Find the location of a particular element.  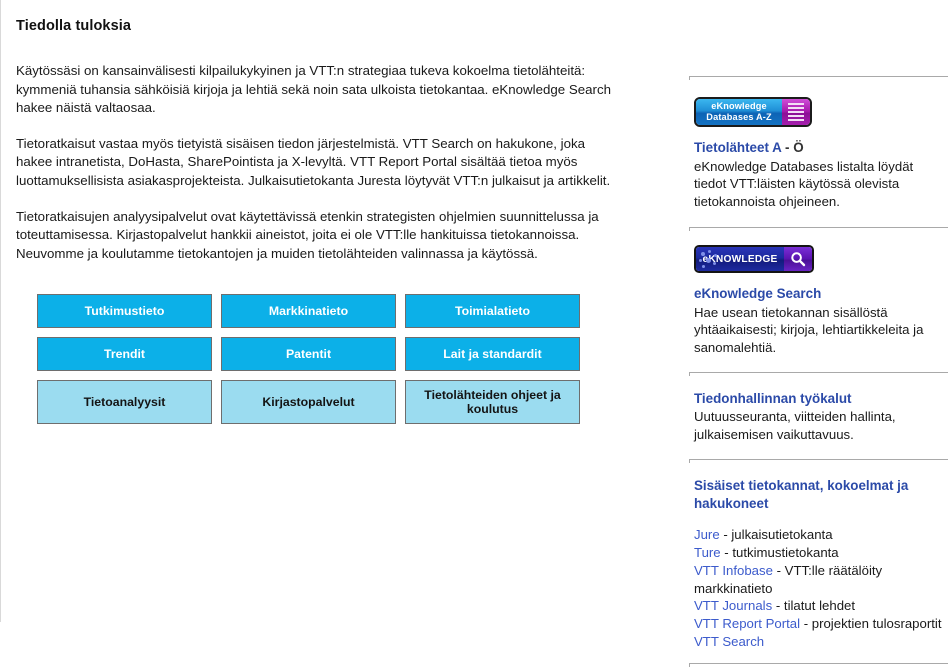

dots-decoration-icon is located at coordinates (709, 259).